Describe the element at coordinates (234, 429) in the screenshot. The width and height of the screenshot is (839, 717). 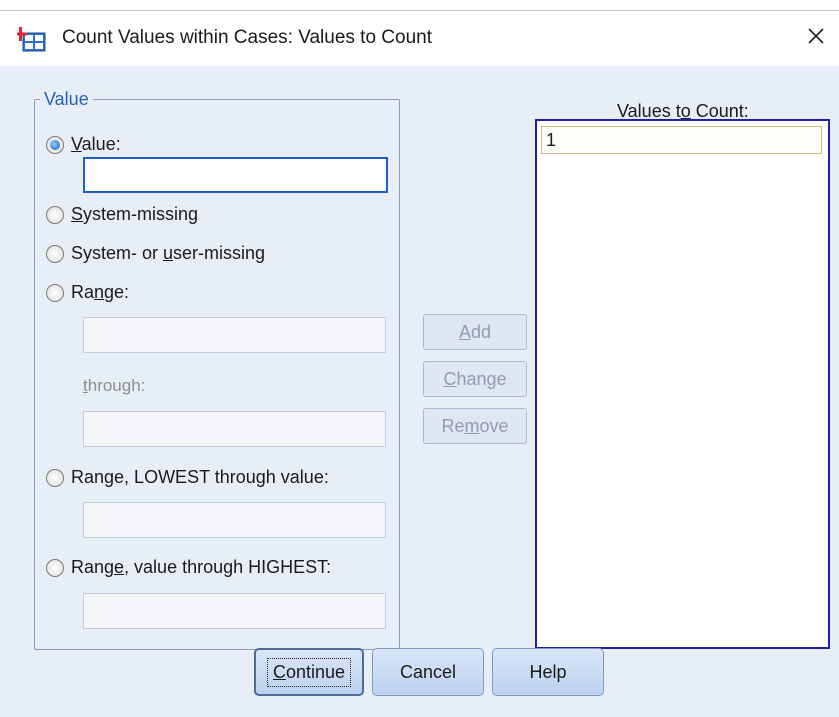
I see `range-to-input` at that location.